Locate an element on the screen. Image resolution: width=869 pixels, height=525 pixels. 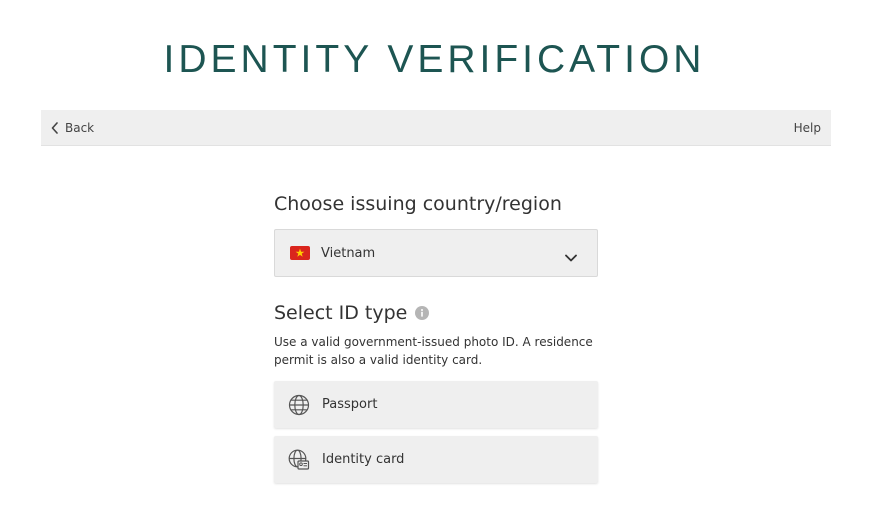
info-icon is located at coordinates (422, 313).